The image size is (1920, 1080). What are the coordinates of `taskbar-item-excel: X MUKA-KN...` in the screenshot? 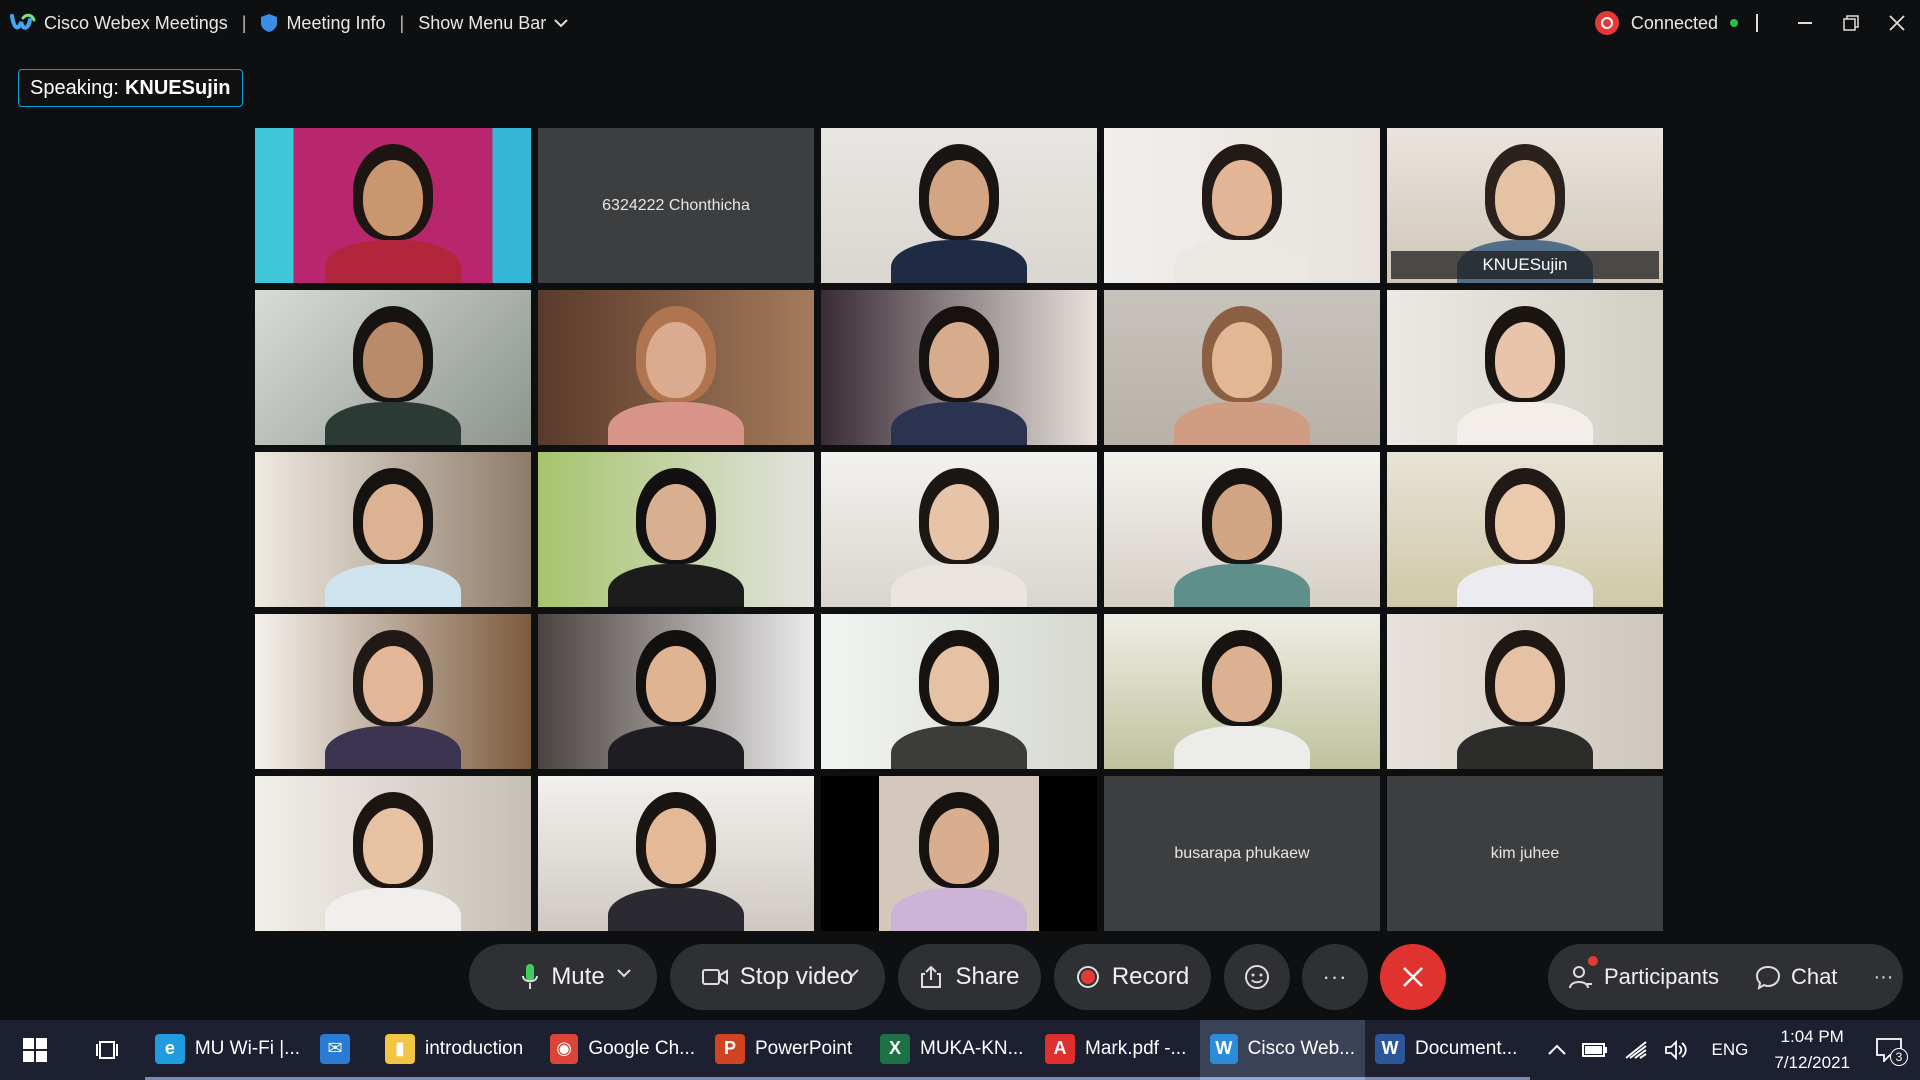 It's located at (952, 1050).